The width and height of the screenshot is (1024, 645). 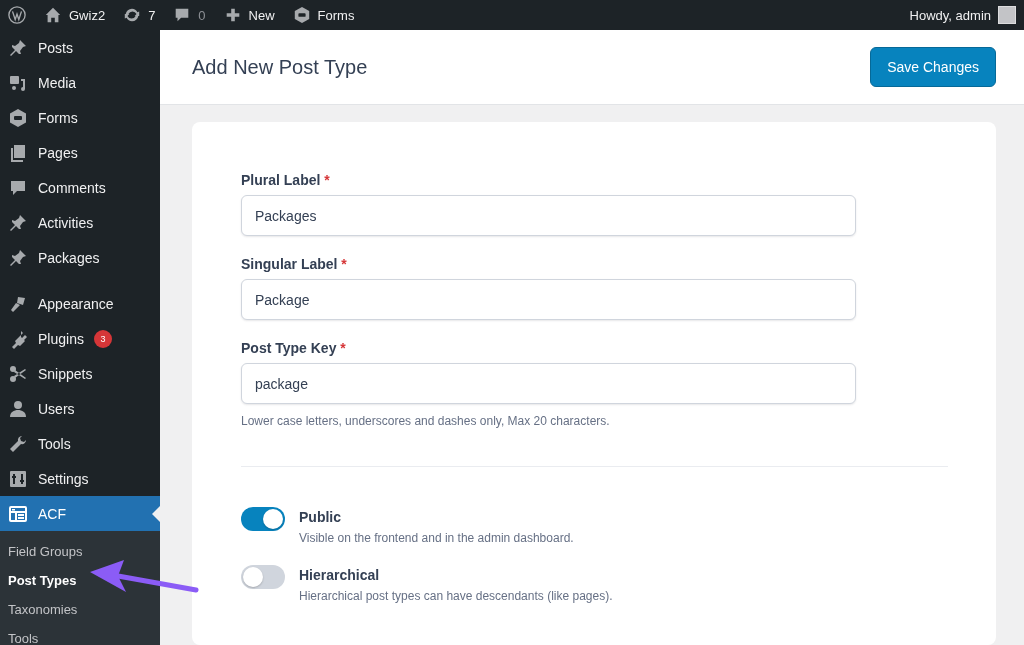 I want to click on new-link: New, so click(x=261, y=15).